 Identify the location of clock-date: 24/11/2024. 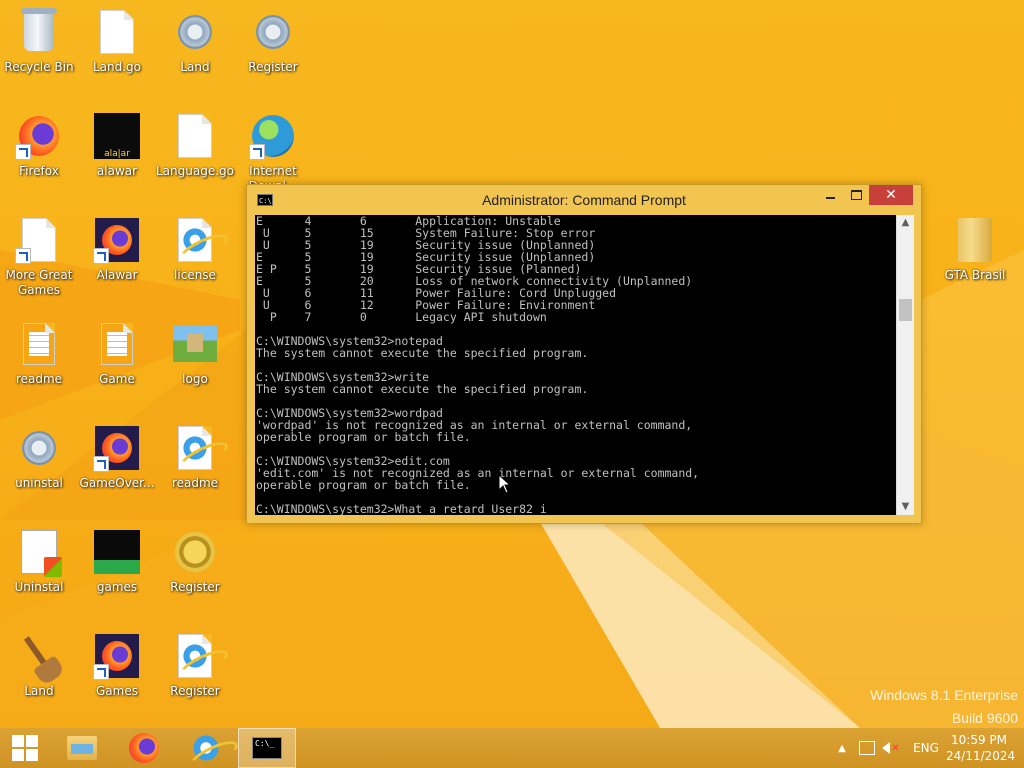
(981, 756).